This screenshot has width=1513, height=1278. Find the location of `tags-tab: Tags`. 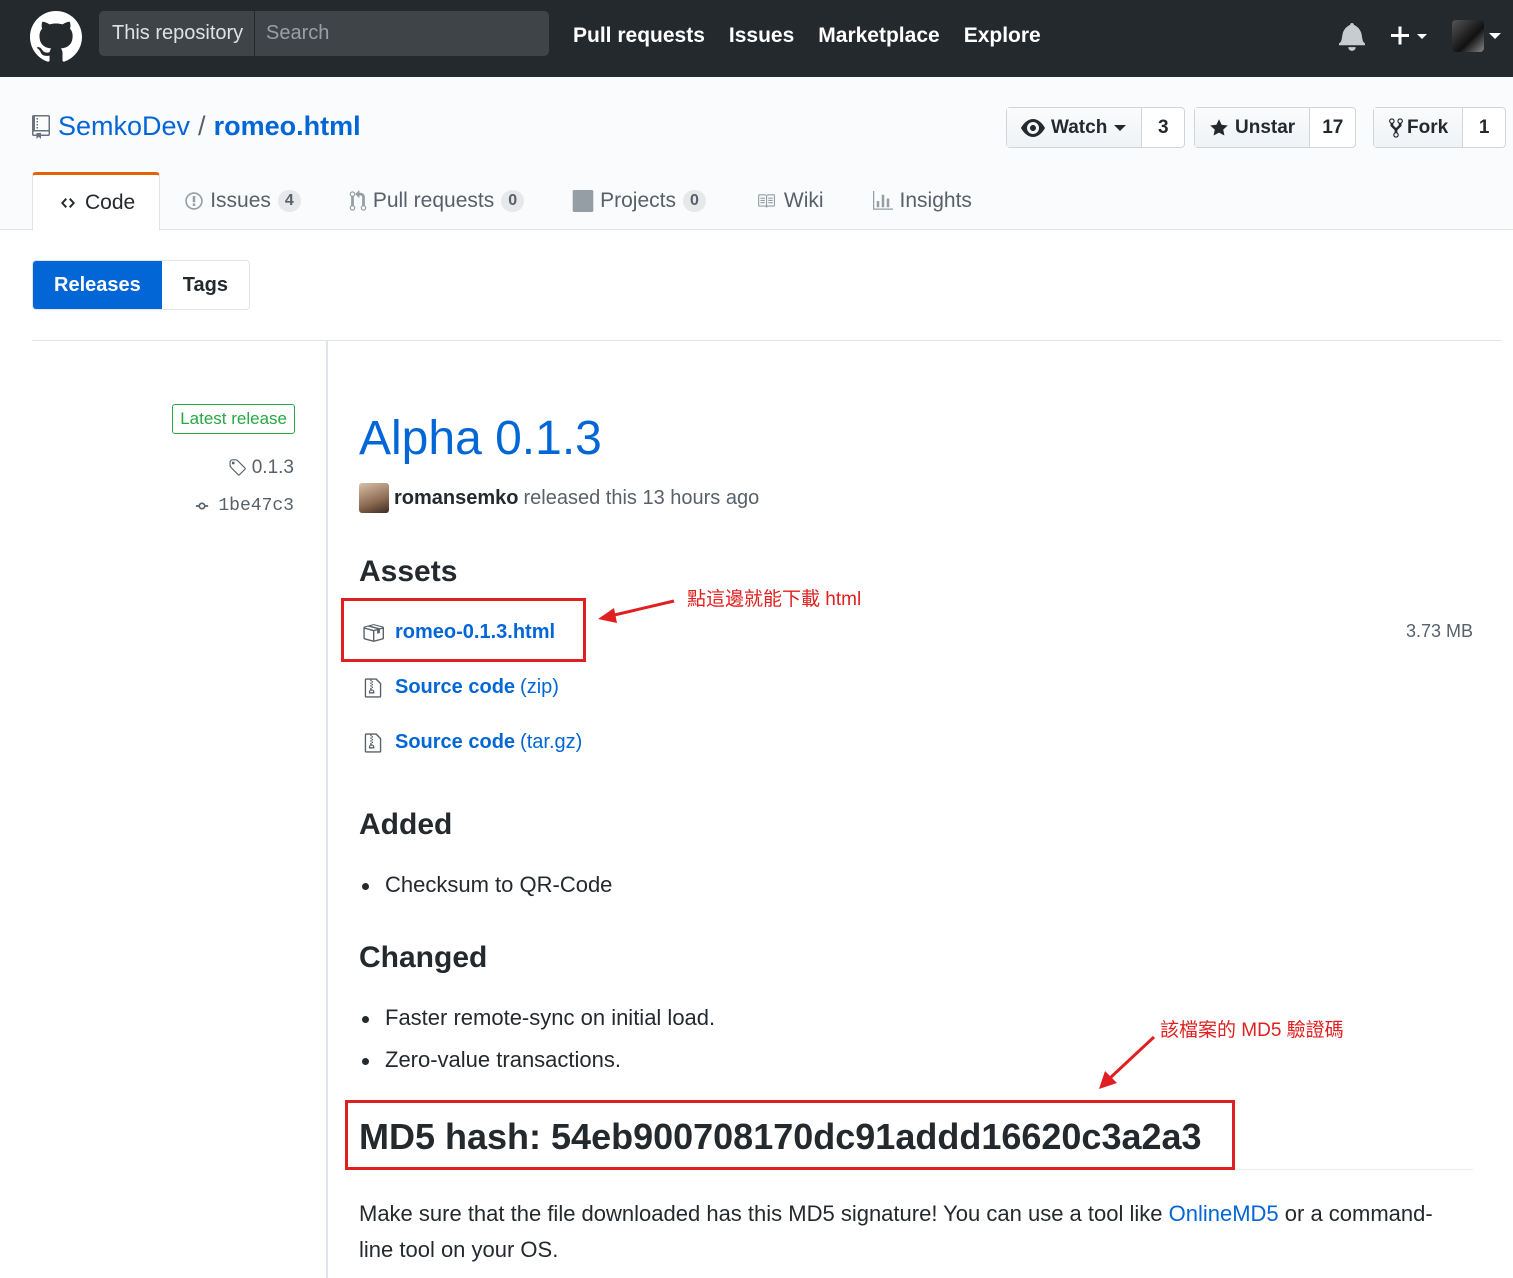

tags-tab: Tags is located at coordinates (205, 285).